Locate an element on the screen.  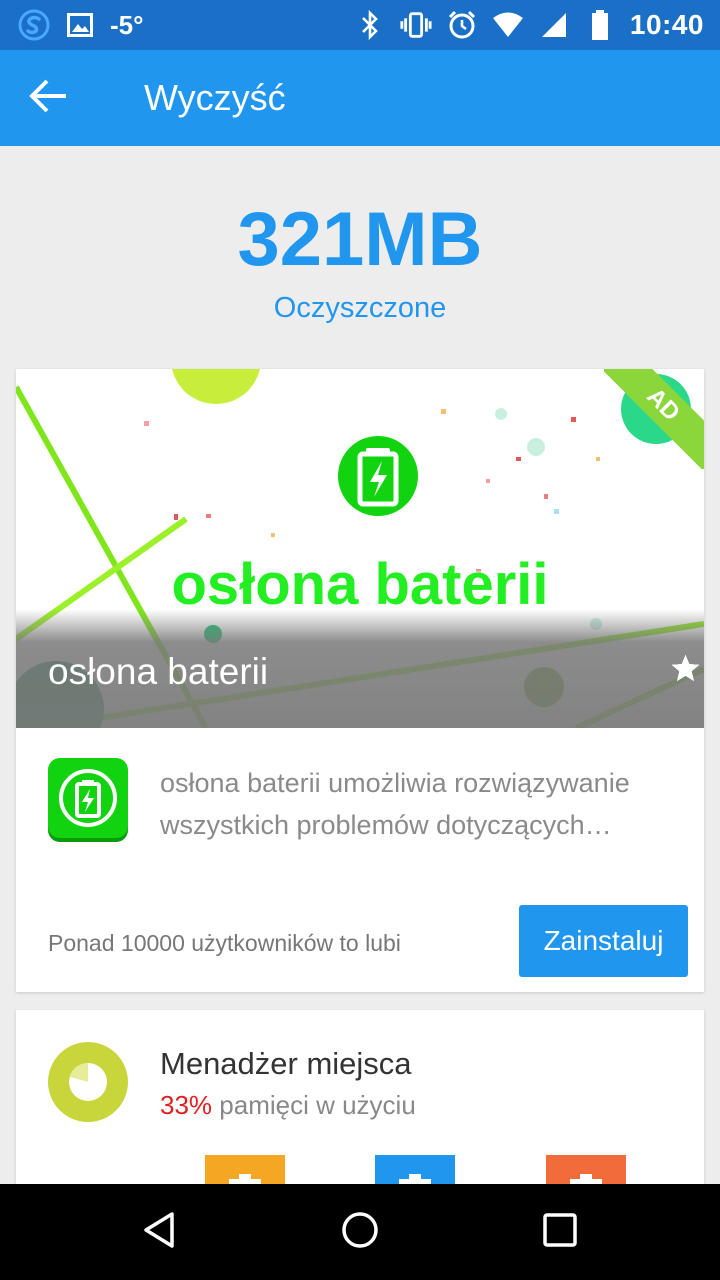
circle-home-icon is located at coordinates (360, 1232).